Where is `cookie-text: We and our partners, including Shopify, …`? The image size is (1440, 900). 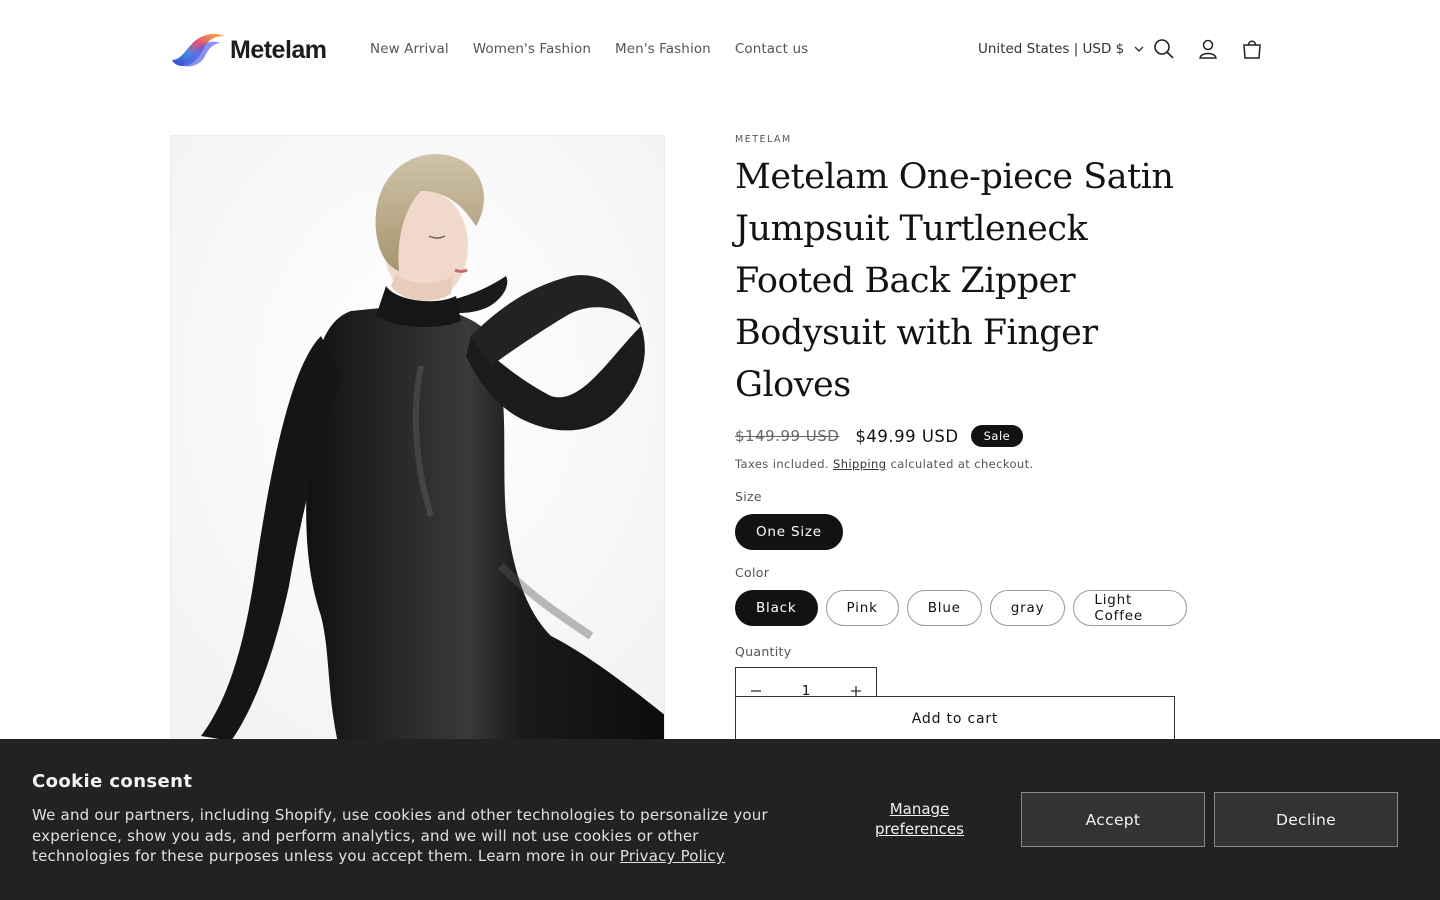 cookie-text: We and our partners, including Shopify, … is located at coordinates (402, 836).